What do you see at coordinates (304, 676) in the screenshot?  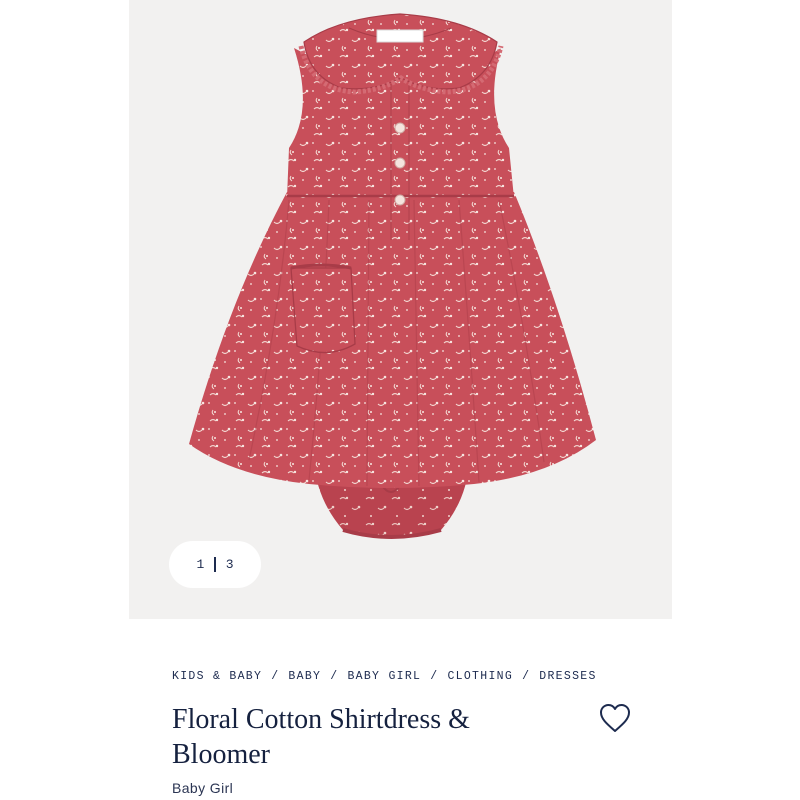 I see `breadcrumb-baby: BABY` at bounding box center [304, 676].